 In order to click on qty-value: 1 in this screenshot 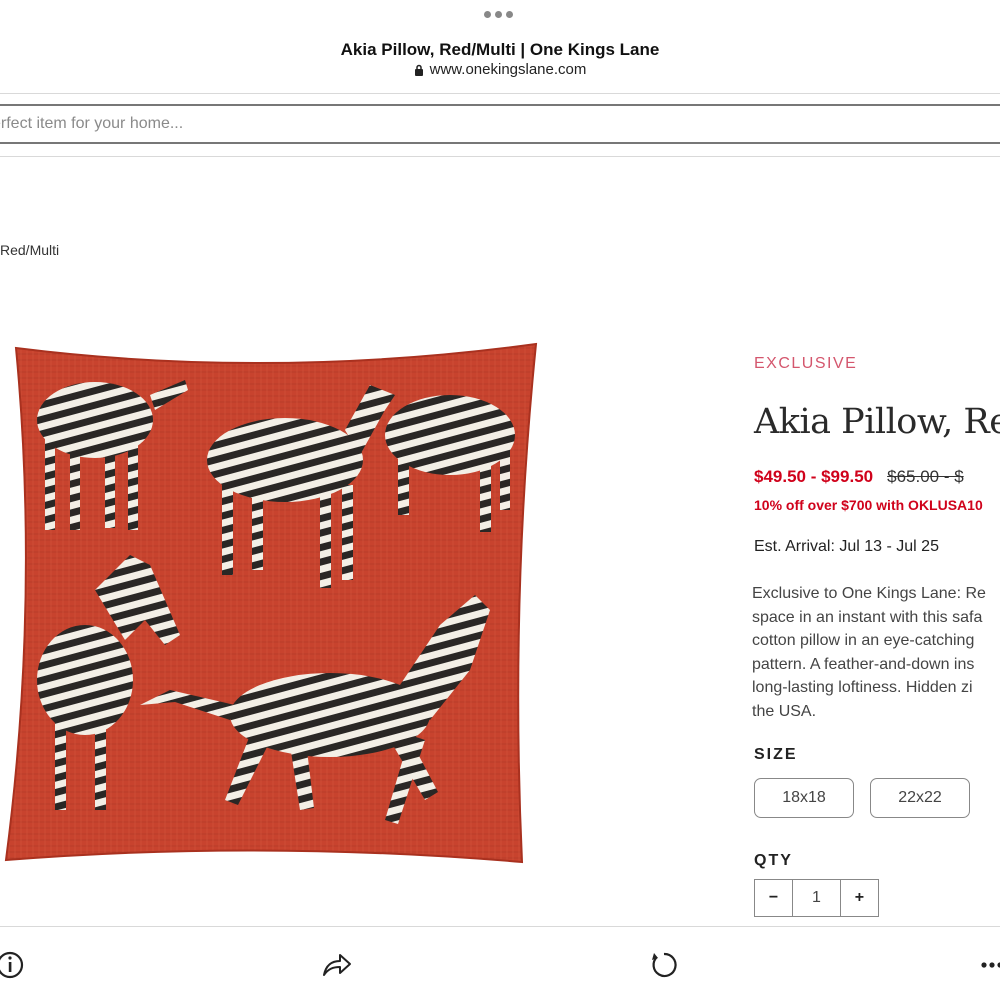, I will do `click(817, 898)`.